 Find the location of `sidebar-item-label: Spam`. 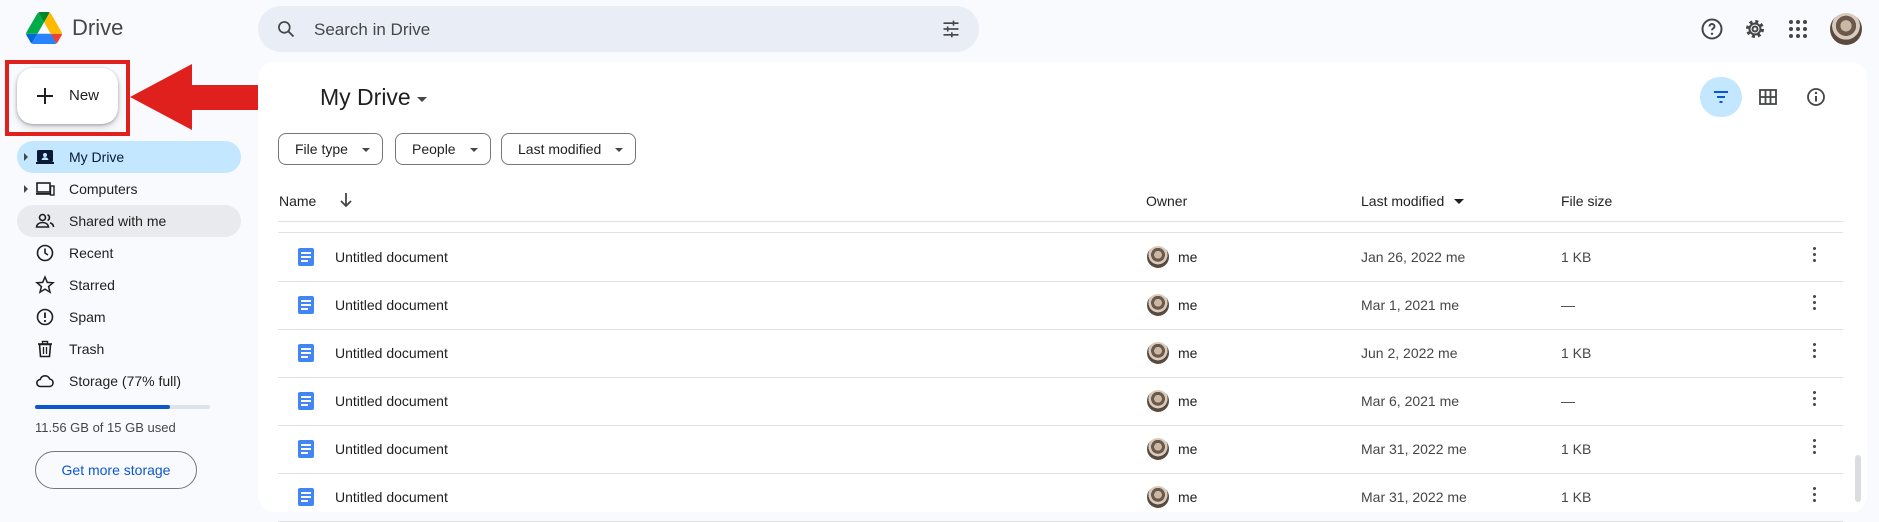

sidebar-item-label: Spam is located at coordinates (87, 317).